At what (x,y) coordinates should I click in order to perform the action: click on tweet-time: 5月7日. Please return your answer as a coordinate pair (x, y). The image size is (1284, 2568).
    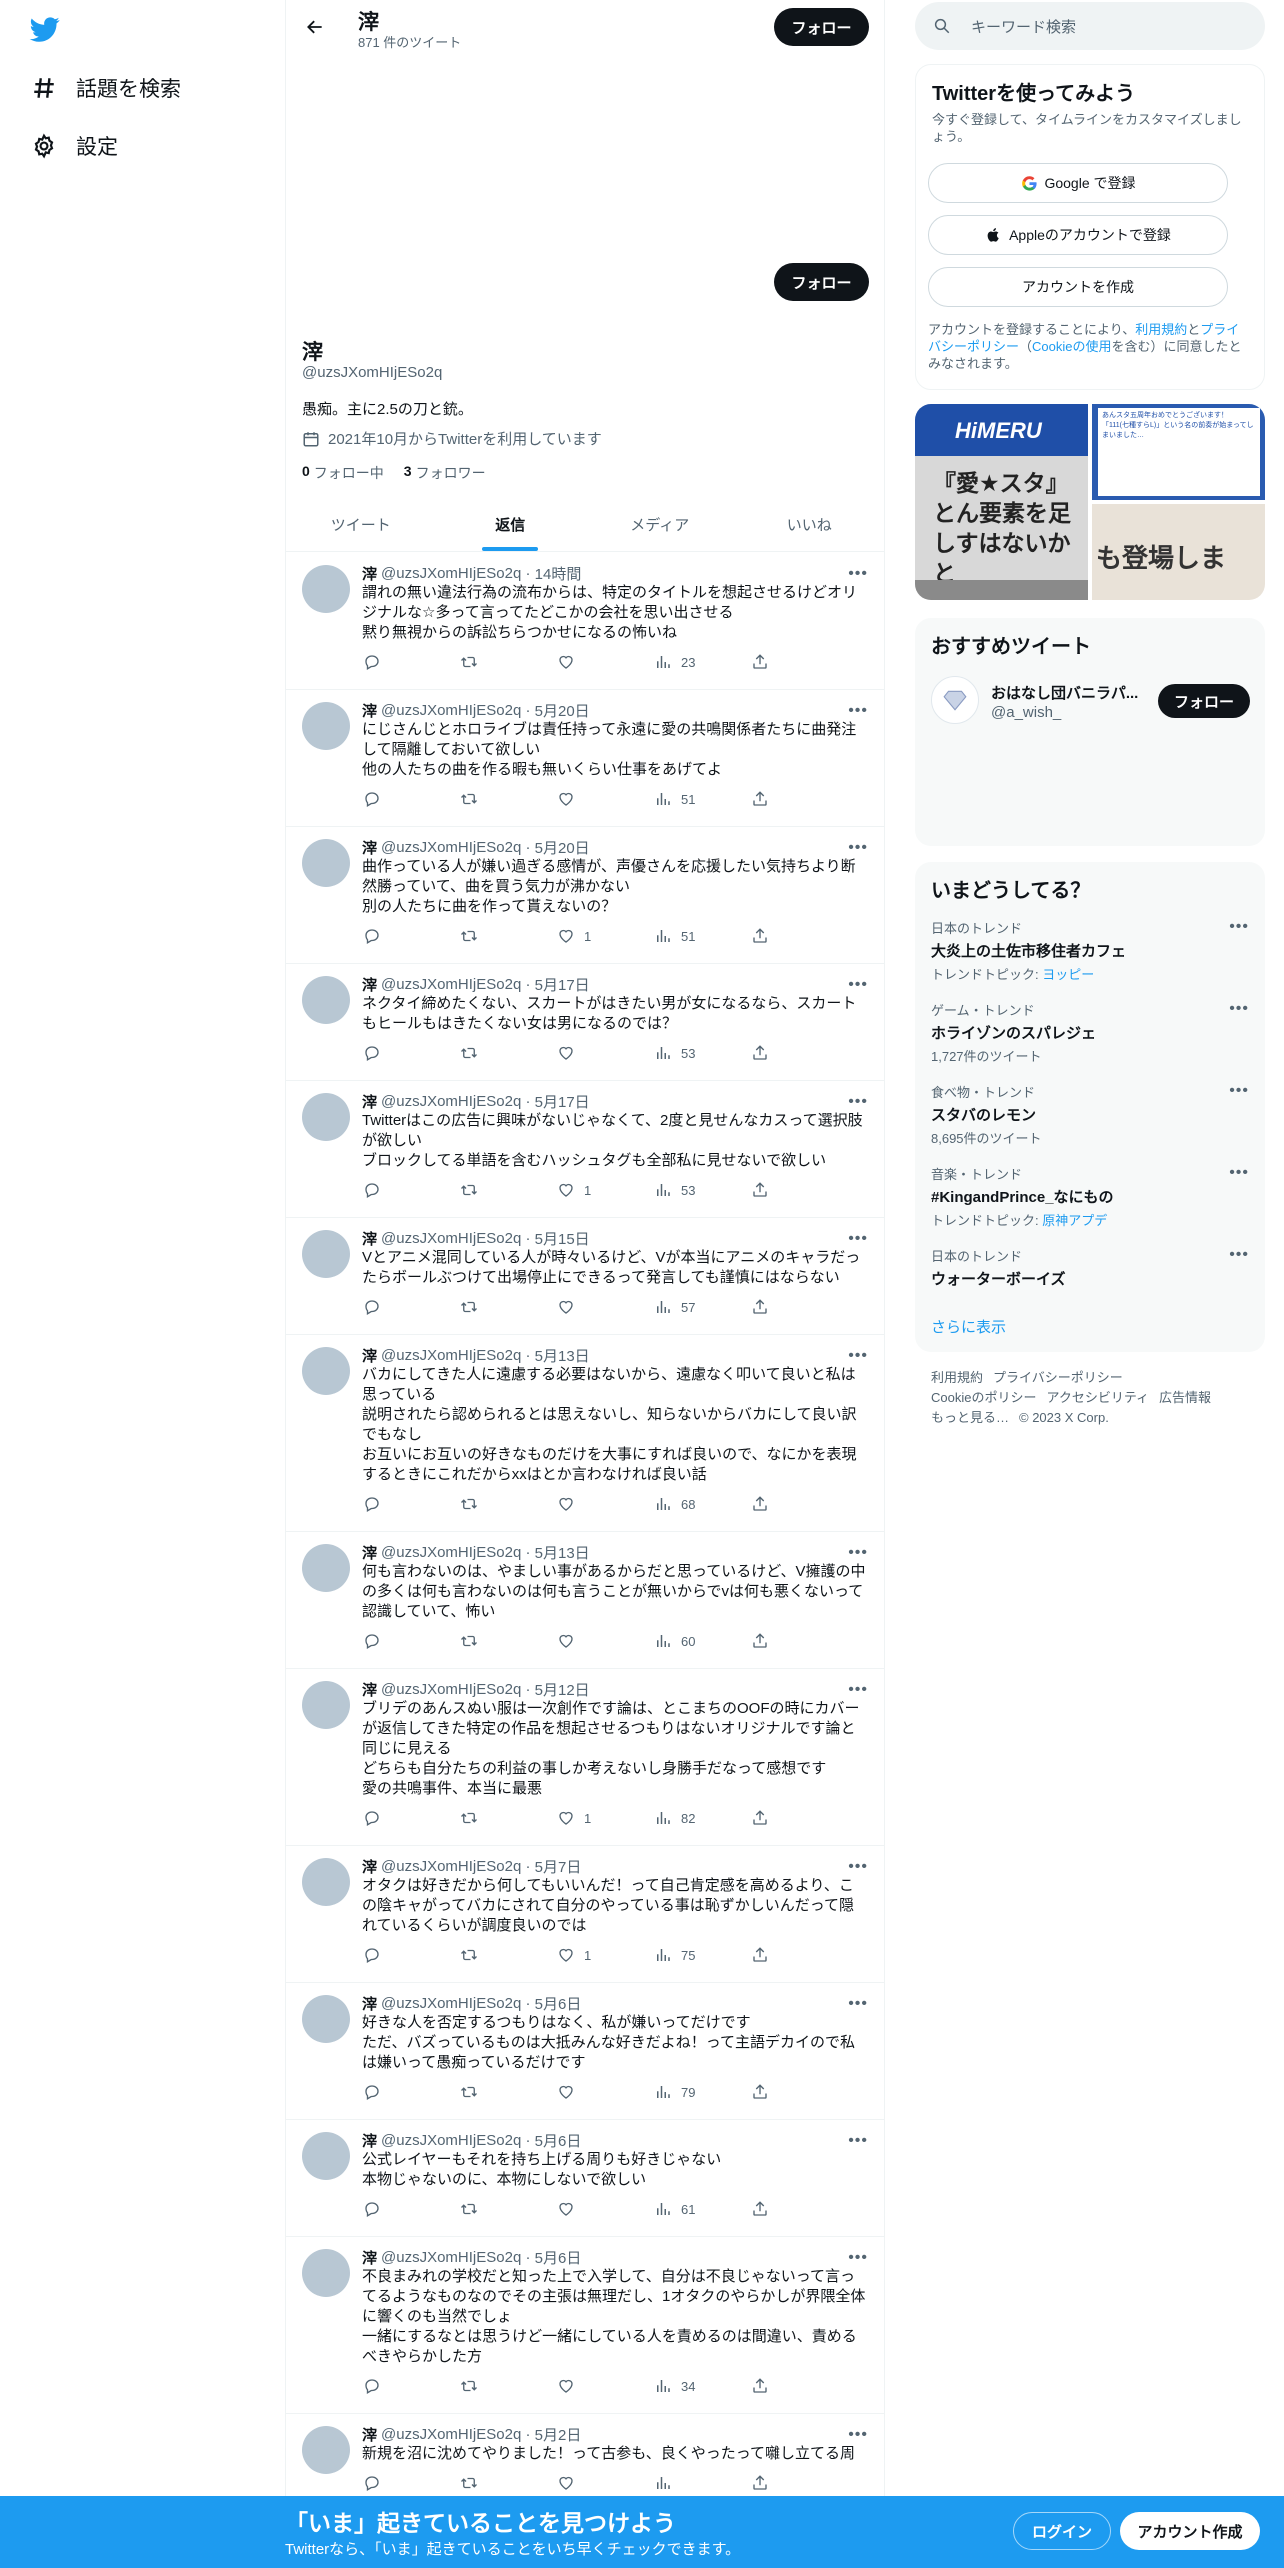
    Looking at the image, I should click on (558, 1866).